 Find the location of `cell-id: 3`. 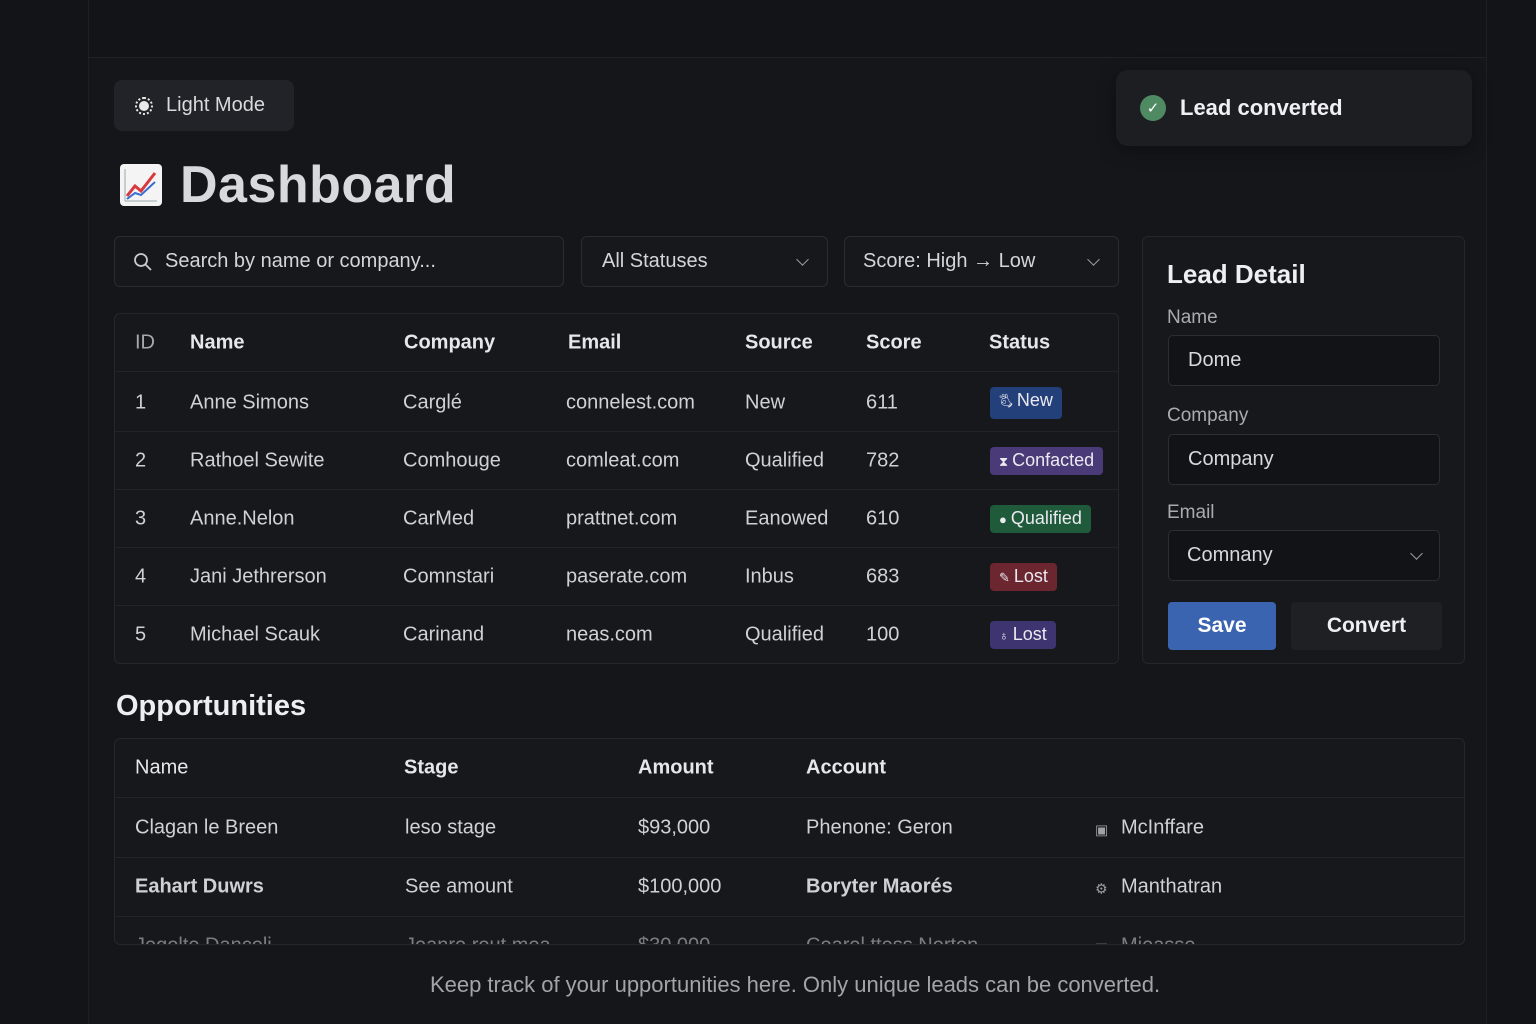

cell-id: 3 is located at coordinates (141, 518).